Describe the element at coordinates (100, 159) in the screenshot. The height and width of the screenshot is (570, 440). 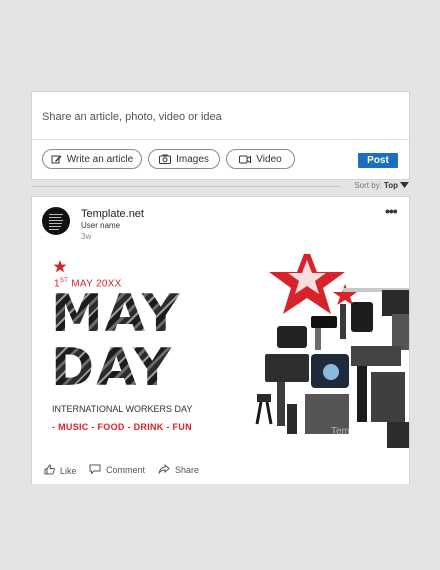
I see `write-article-label: Write an article` at that location.